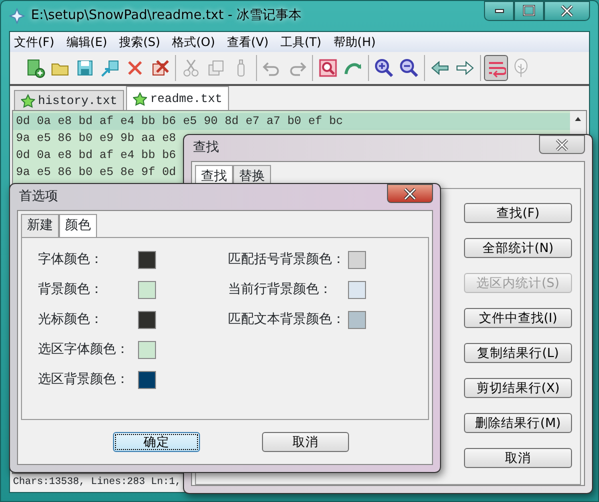 This screenshot has width=599, height=502. What do you see at coordinates (71, 289) in the screenshot?
I see `color-label: 背景颜色：` at bounding box center [71, 289].